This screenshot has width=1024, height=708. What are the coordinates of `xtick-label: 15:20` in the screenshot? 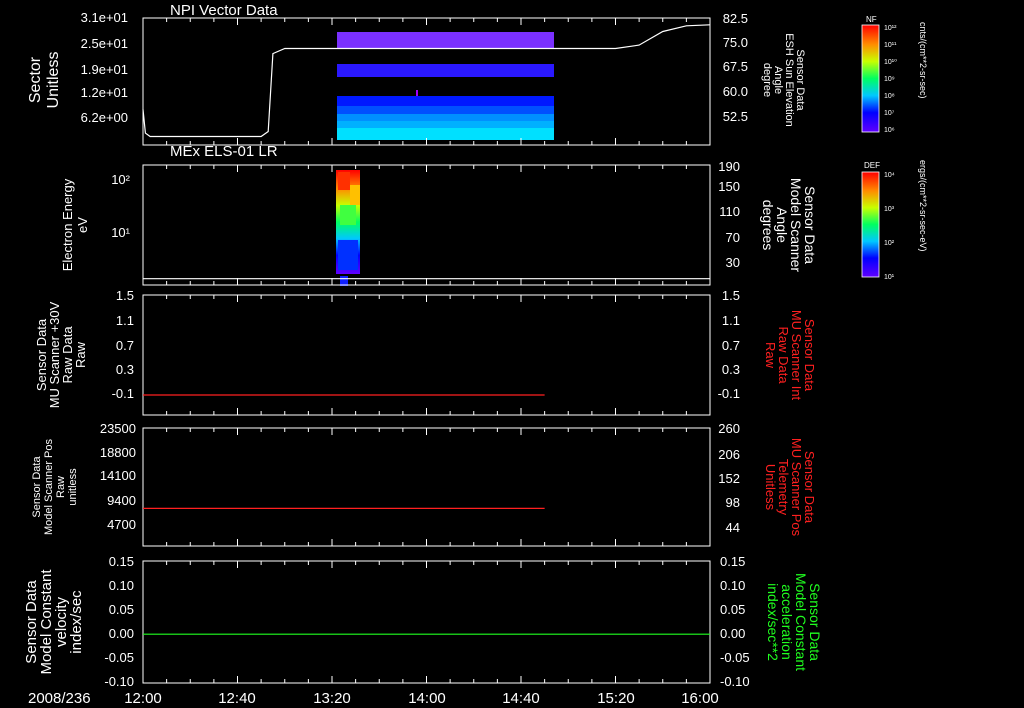 It's located at (616, 698).